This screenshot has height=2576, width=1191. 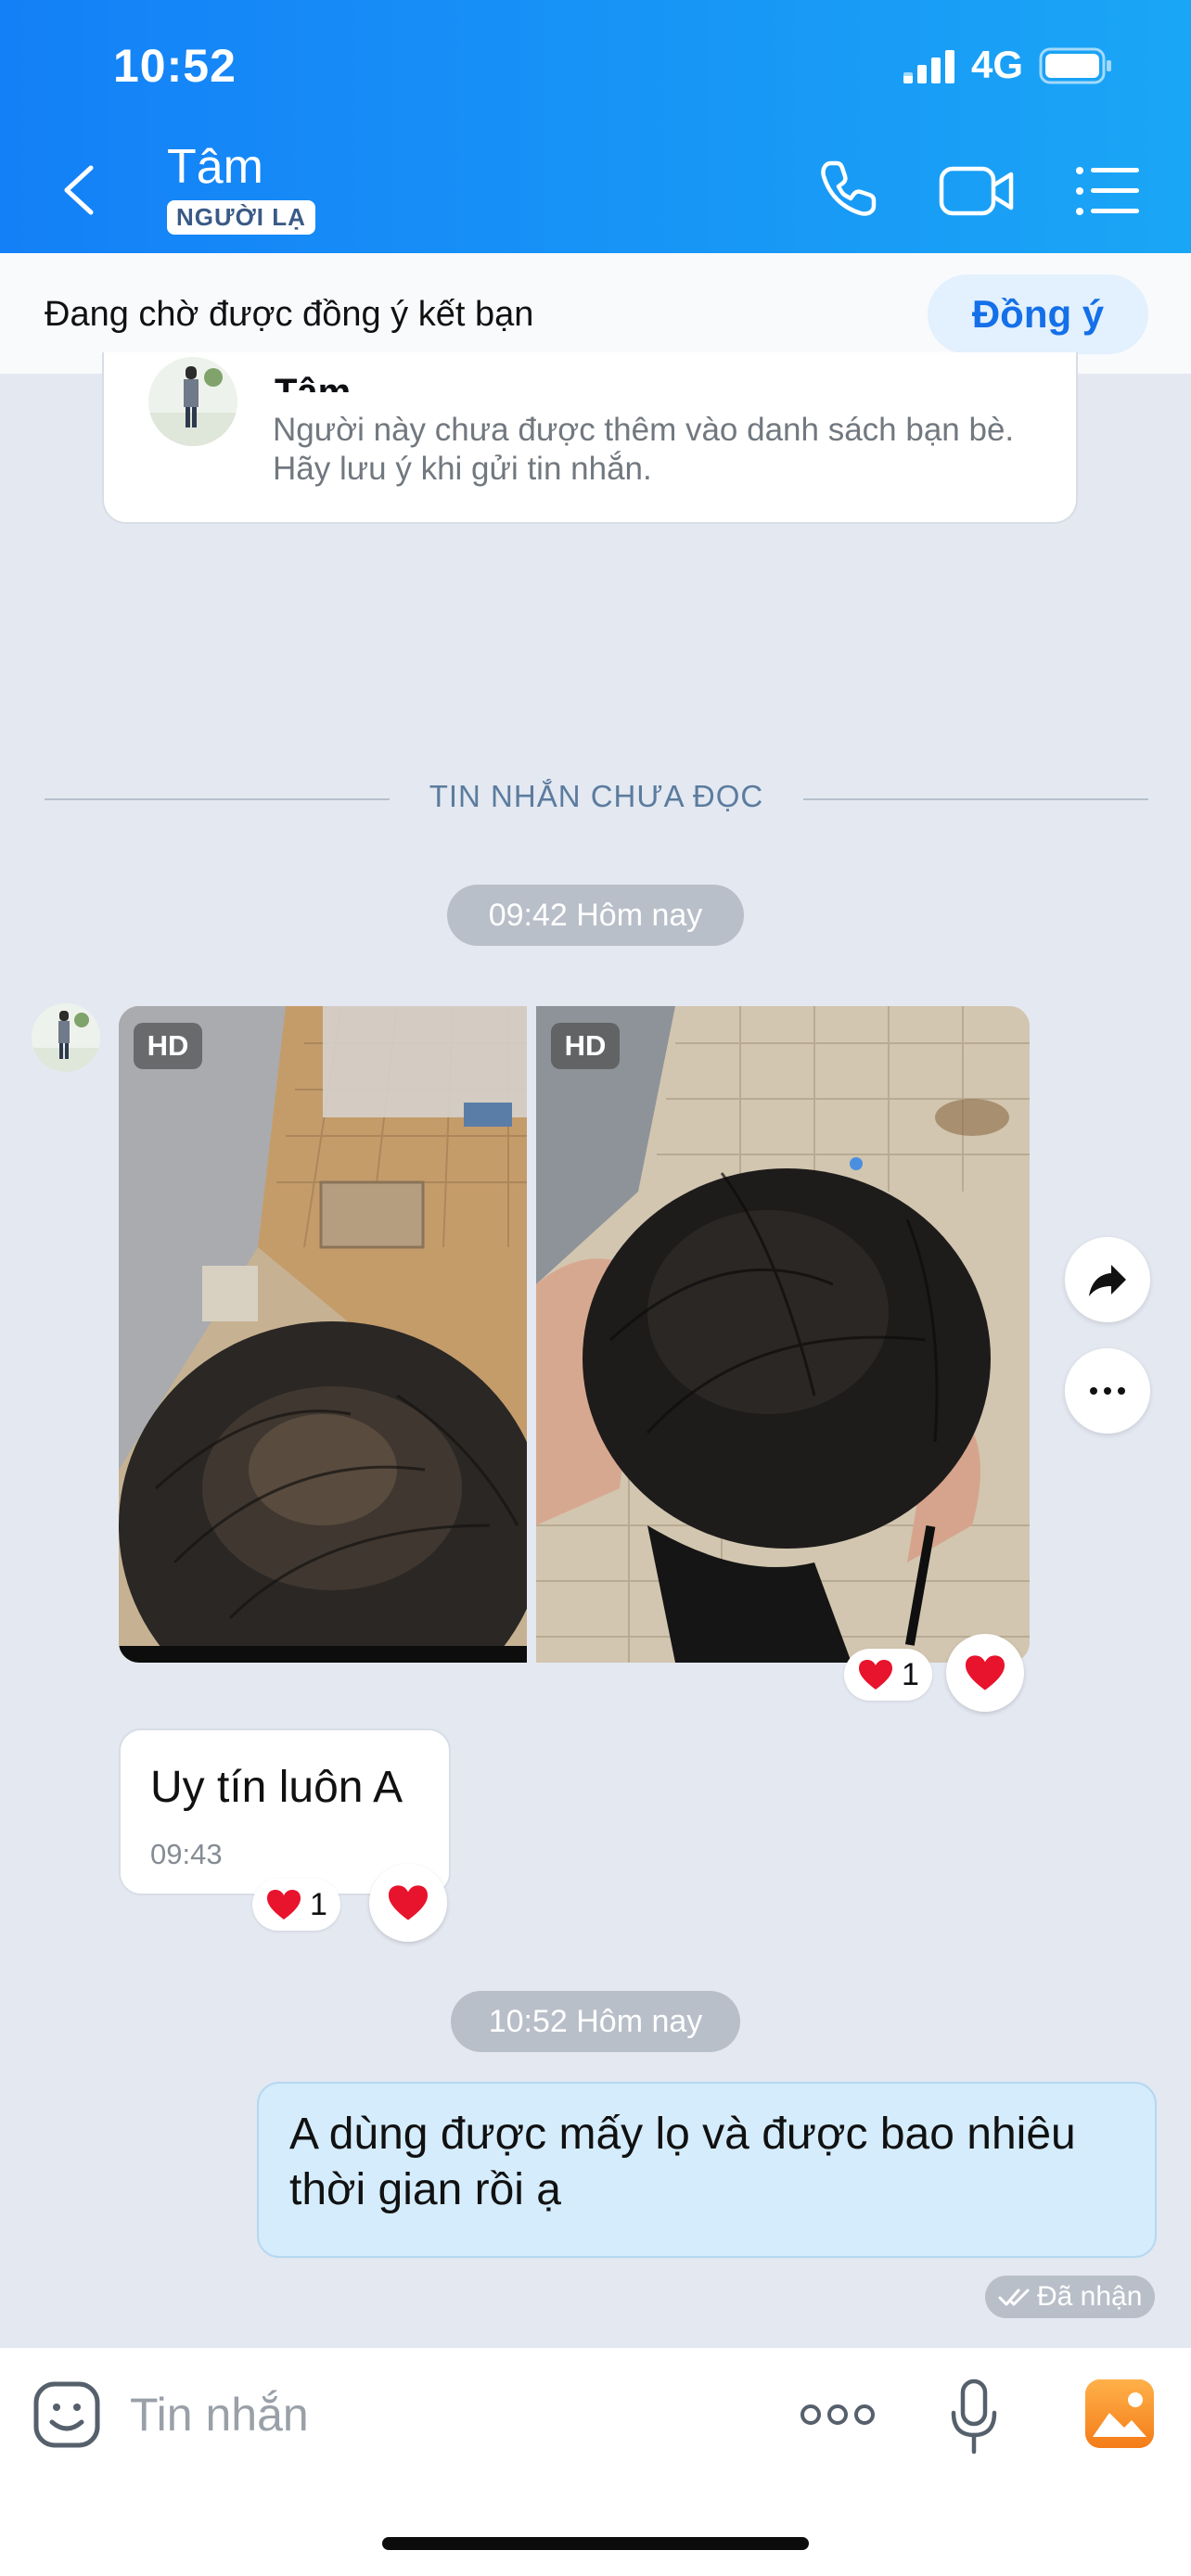 I want to click on stranger-badge: NGƯỜI LẠ, so click(x=241, y=217).